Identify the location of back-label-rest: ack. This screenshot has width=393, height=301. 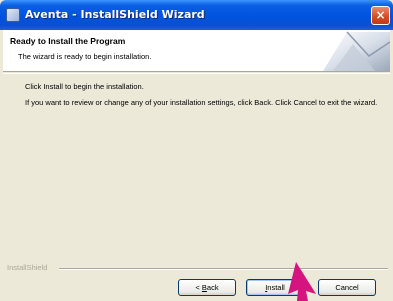
(212, 287).